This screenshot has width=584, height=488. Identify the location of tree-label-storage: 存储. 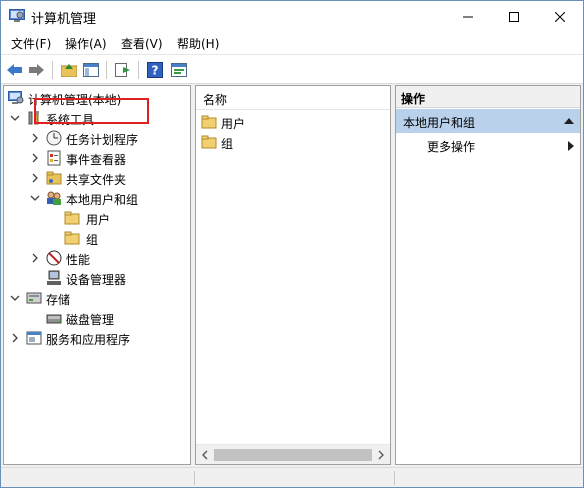
(58, 300).